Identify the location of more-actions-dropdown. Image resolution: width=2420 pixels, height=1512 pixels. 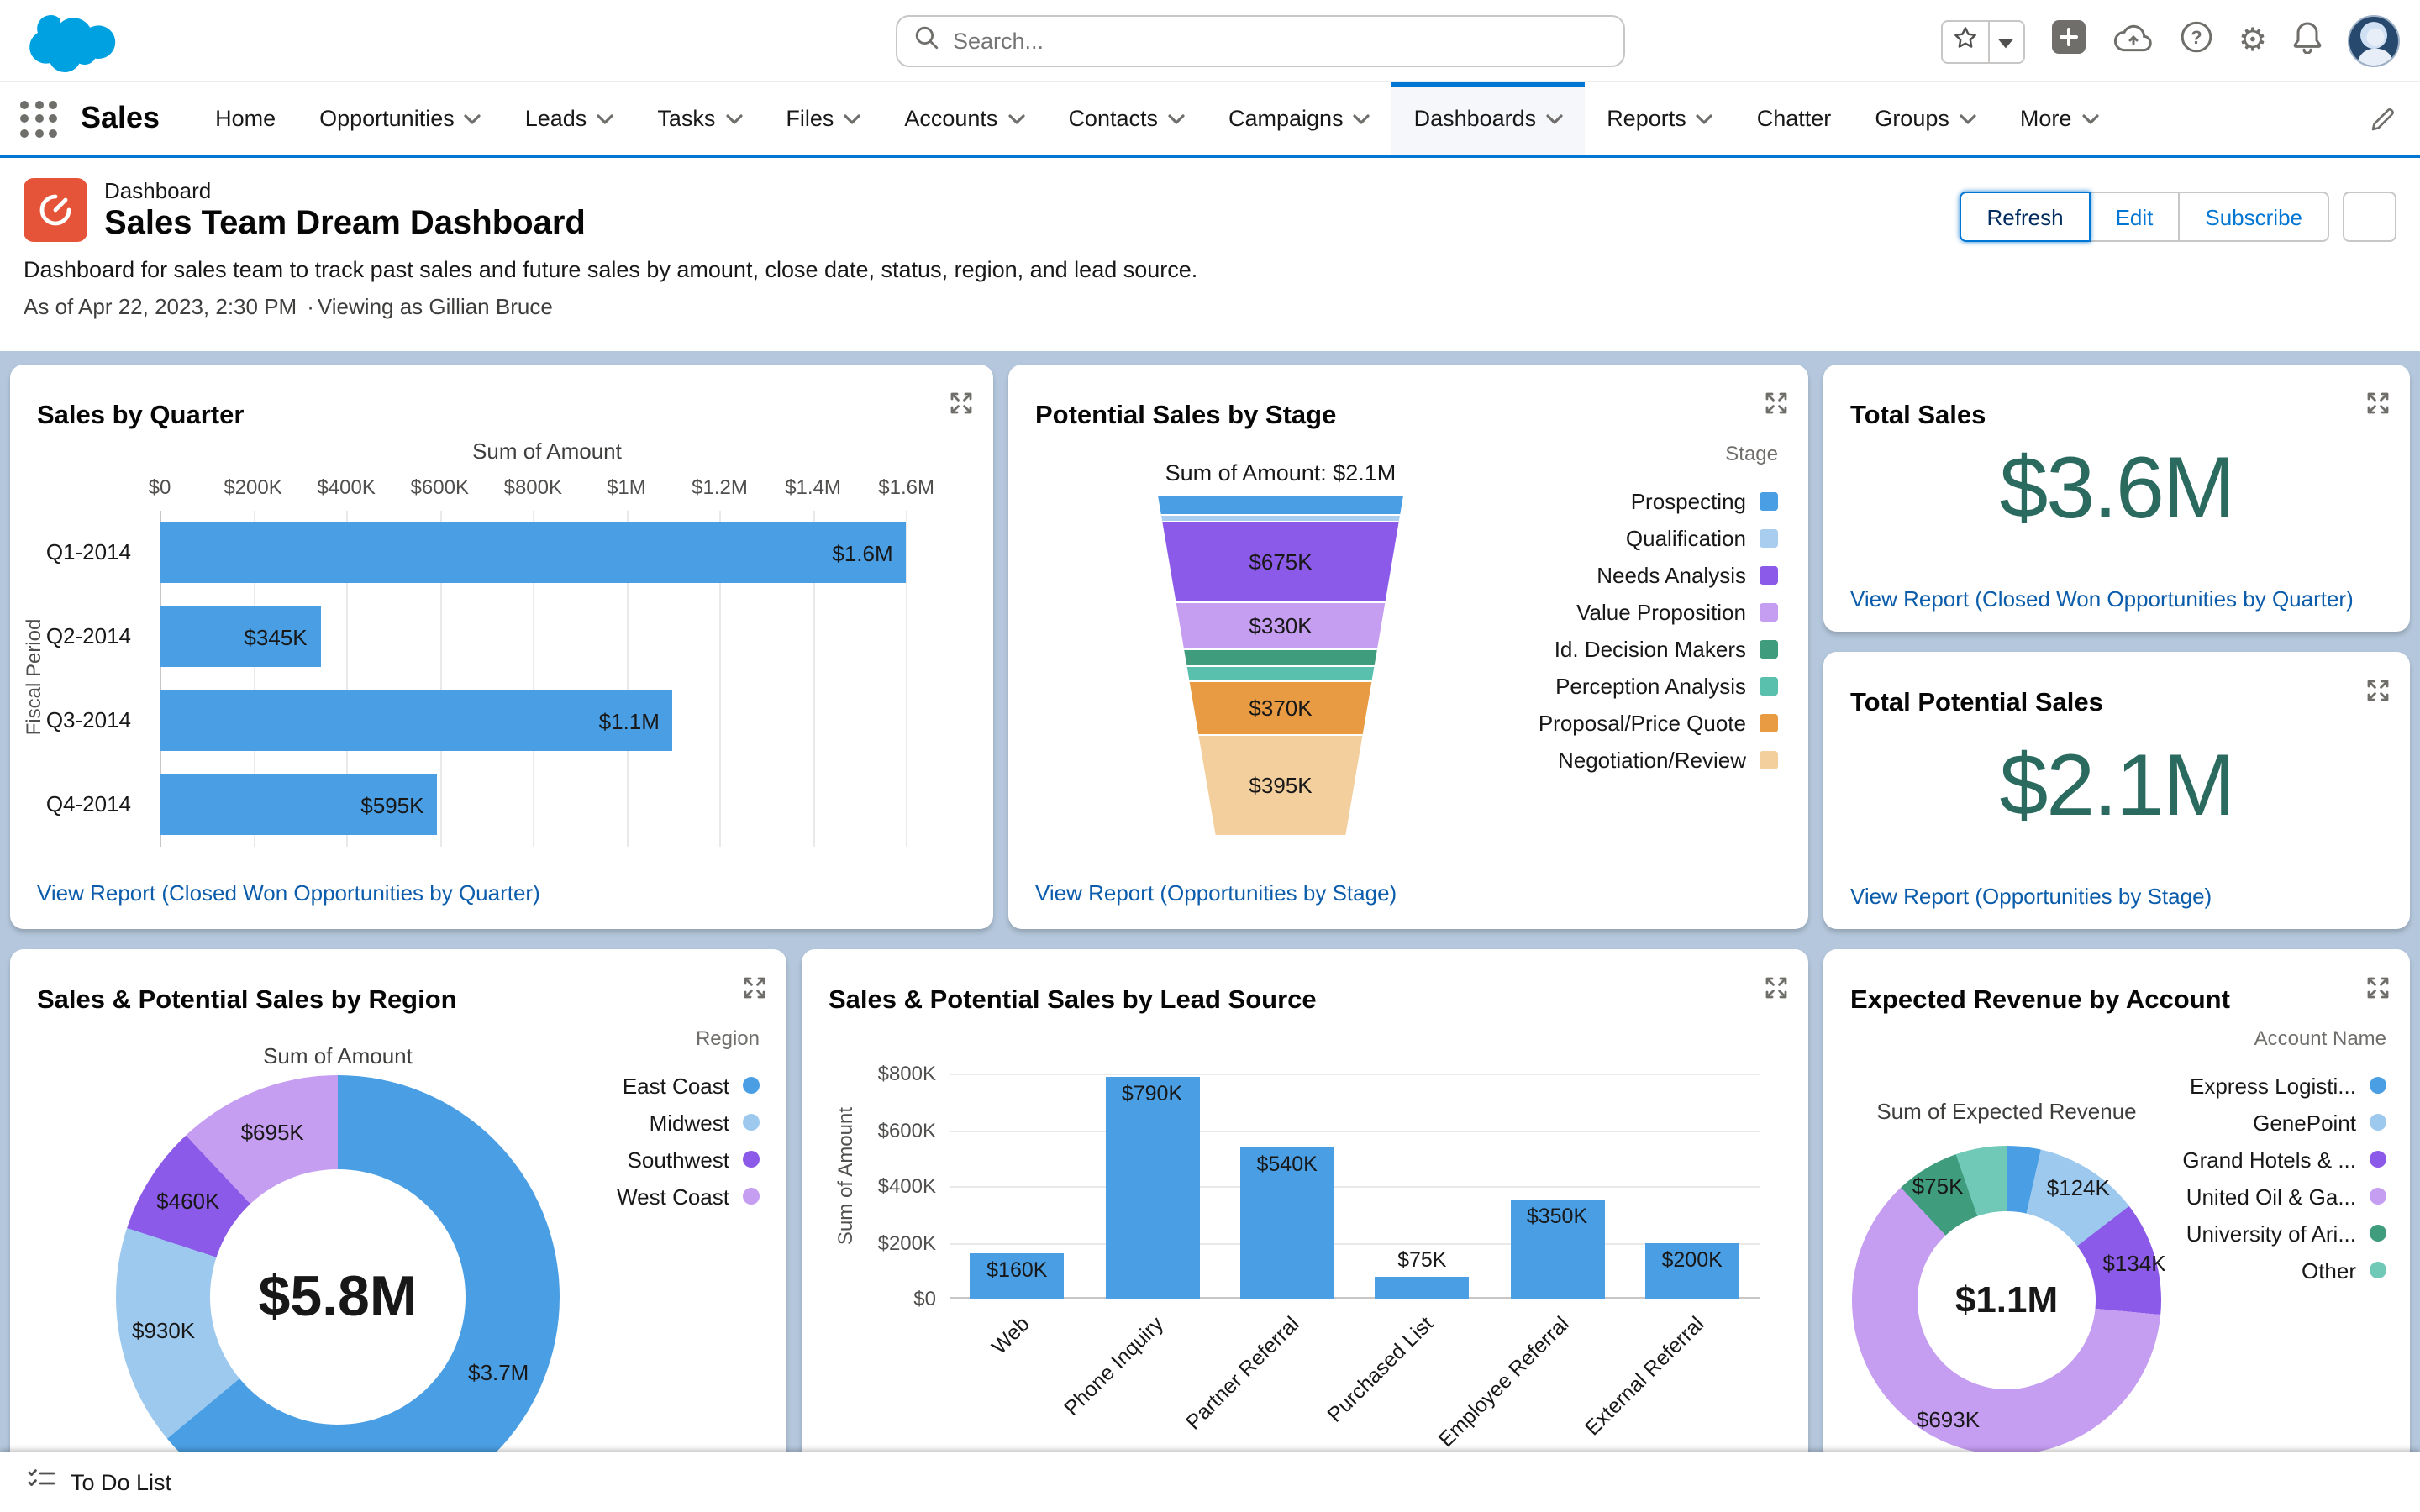
(2369, 217).